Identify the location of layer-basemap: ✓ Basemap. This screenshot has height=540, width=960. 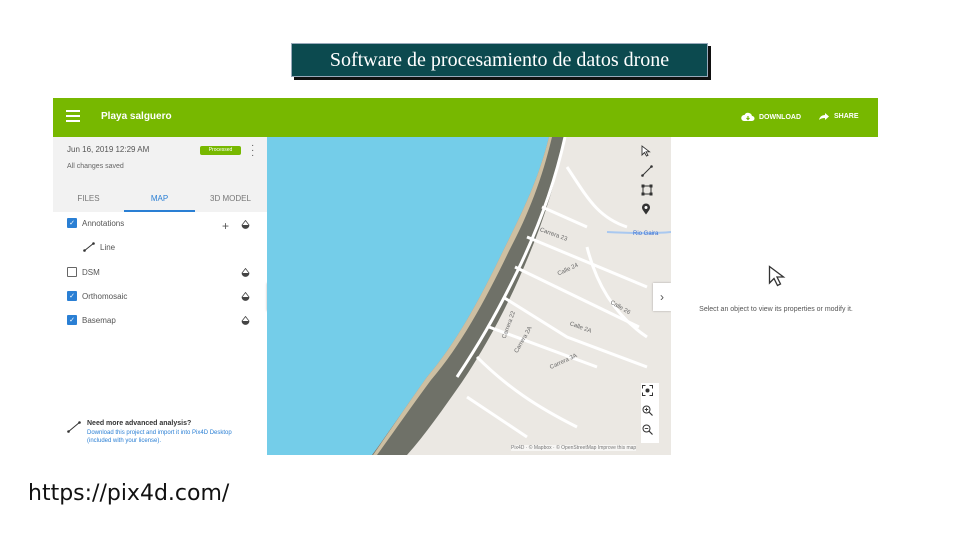
(91, 320).